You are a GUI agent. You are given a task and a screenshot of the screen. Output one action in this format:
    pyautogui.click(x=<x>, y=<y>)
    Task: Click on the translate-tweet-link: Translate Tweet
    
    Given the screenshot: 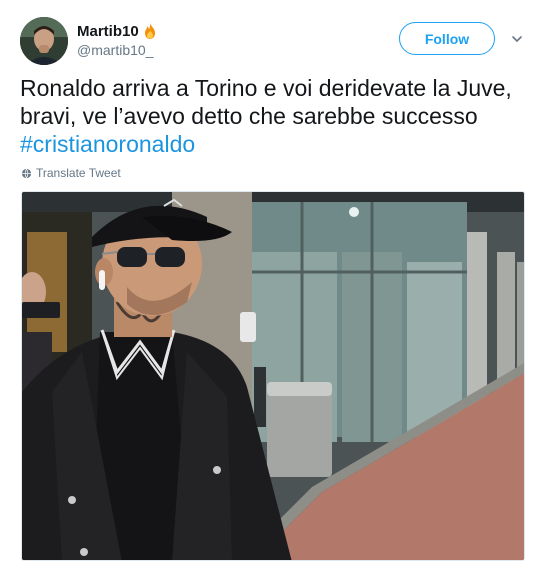 What is the action you would take?
    pyautogui.click(x=71, y=173)
    